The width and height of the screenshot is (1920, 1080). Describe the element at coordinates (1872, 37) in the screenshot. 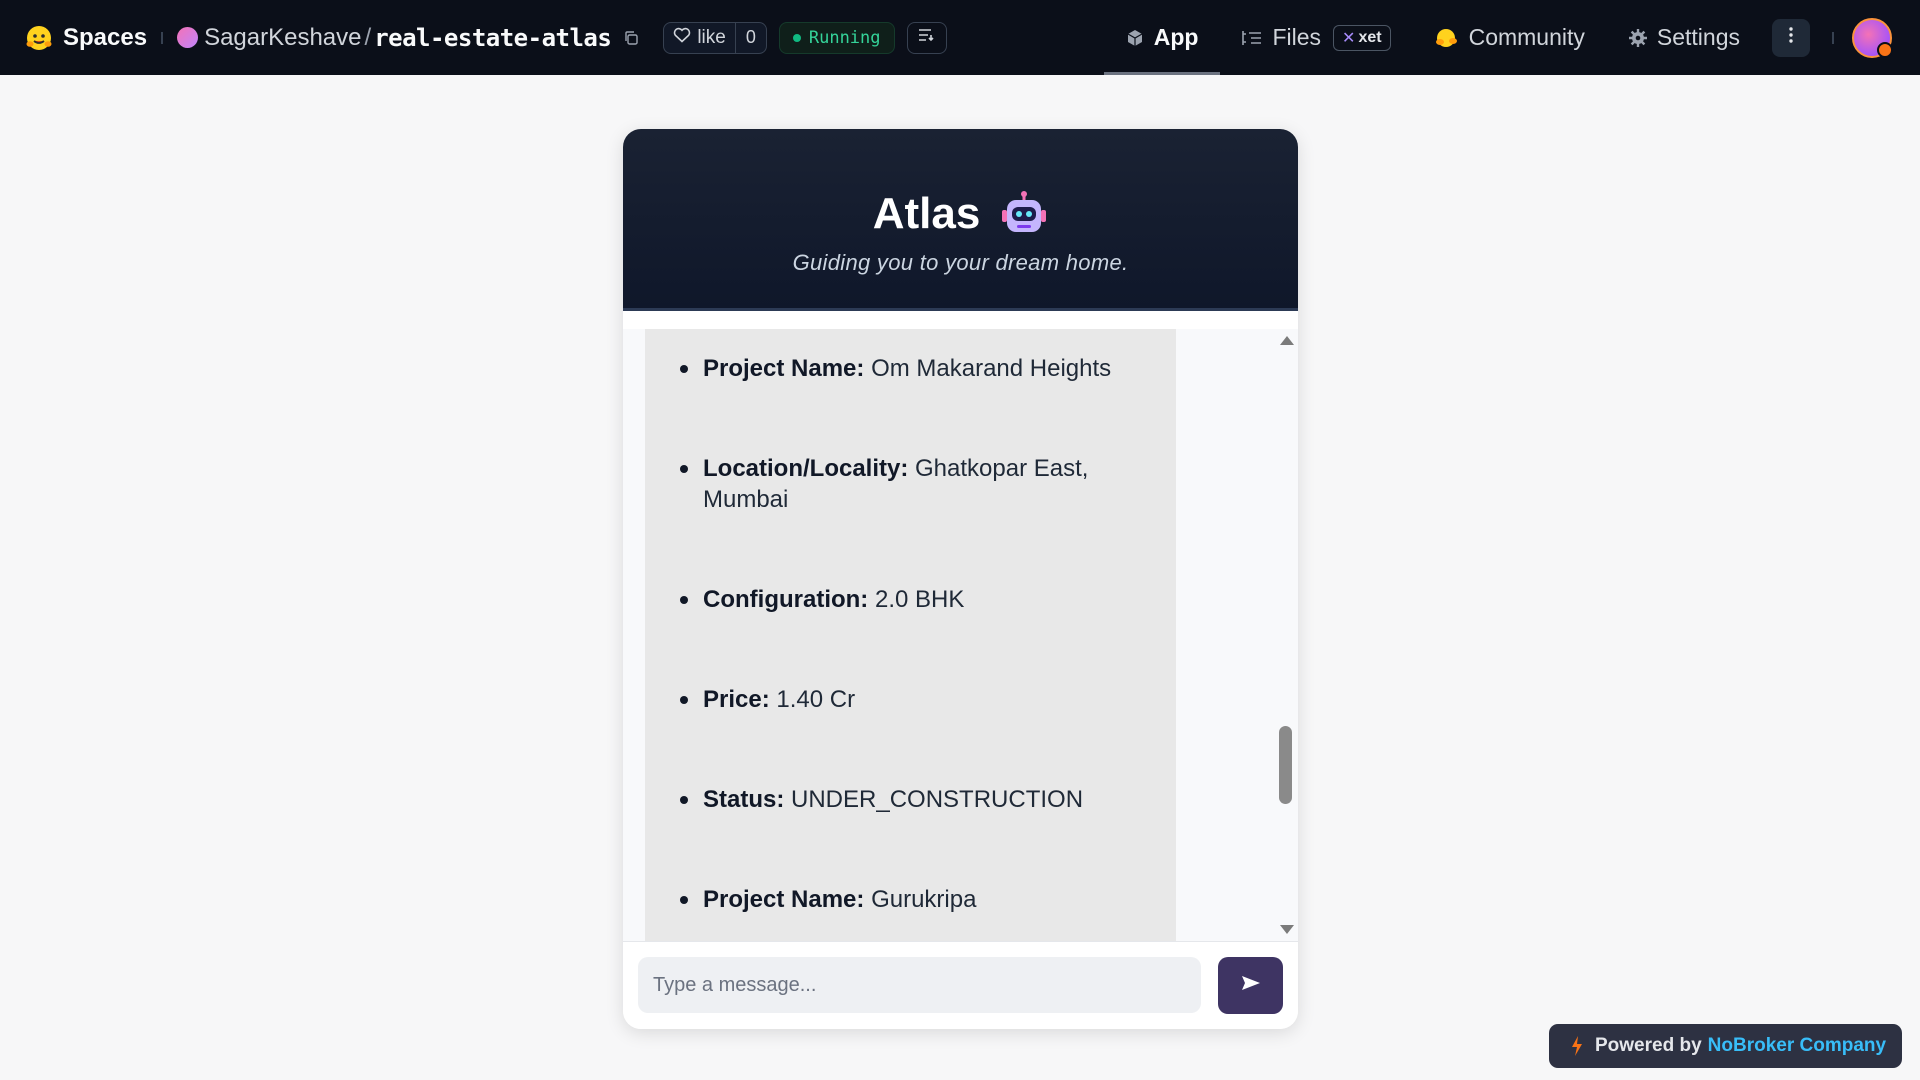

I see `user-avatar` at that location.